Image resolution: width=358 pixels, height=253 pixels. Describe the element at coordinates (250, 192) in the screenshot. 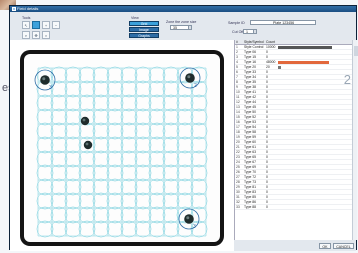

I see `row-style-name: Type 83` at that location.